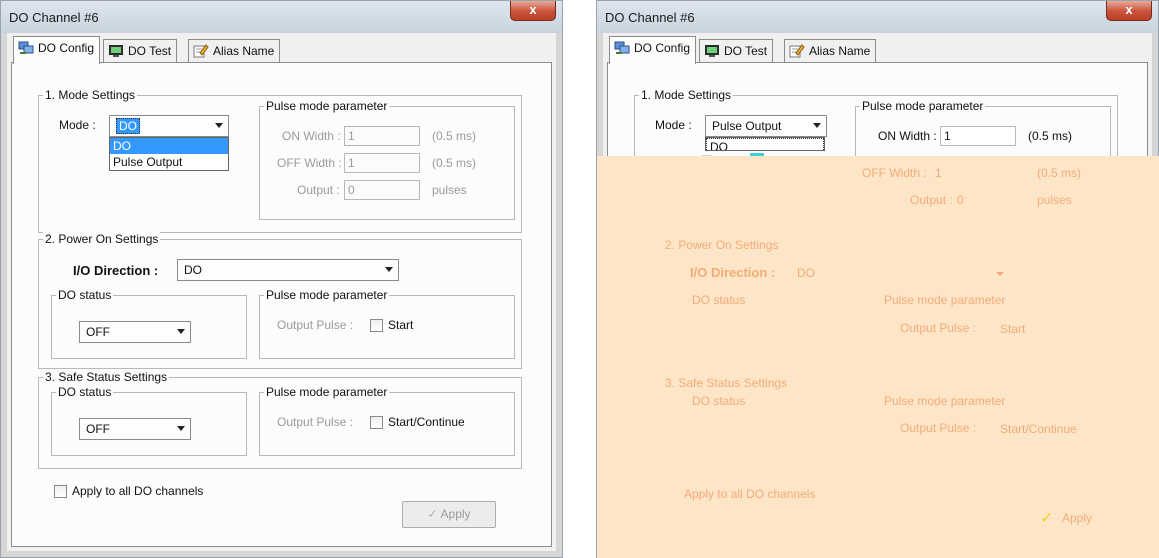 This screenshot has height=558, width=1159. Describe the element at coordinates (1013, 329) in the screenshot. I see `ghost-output-pulse-text: Start` at that location.